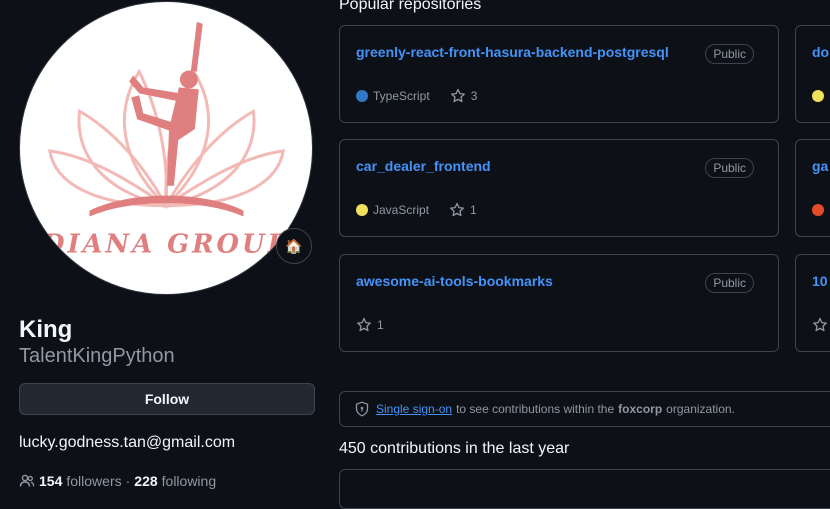 Image resolution: width=830 pixels, height=509 pixels. I want to click on avatar-logo-image: DIANA GROUP, so click(165, 140).